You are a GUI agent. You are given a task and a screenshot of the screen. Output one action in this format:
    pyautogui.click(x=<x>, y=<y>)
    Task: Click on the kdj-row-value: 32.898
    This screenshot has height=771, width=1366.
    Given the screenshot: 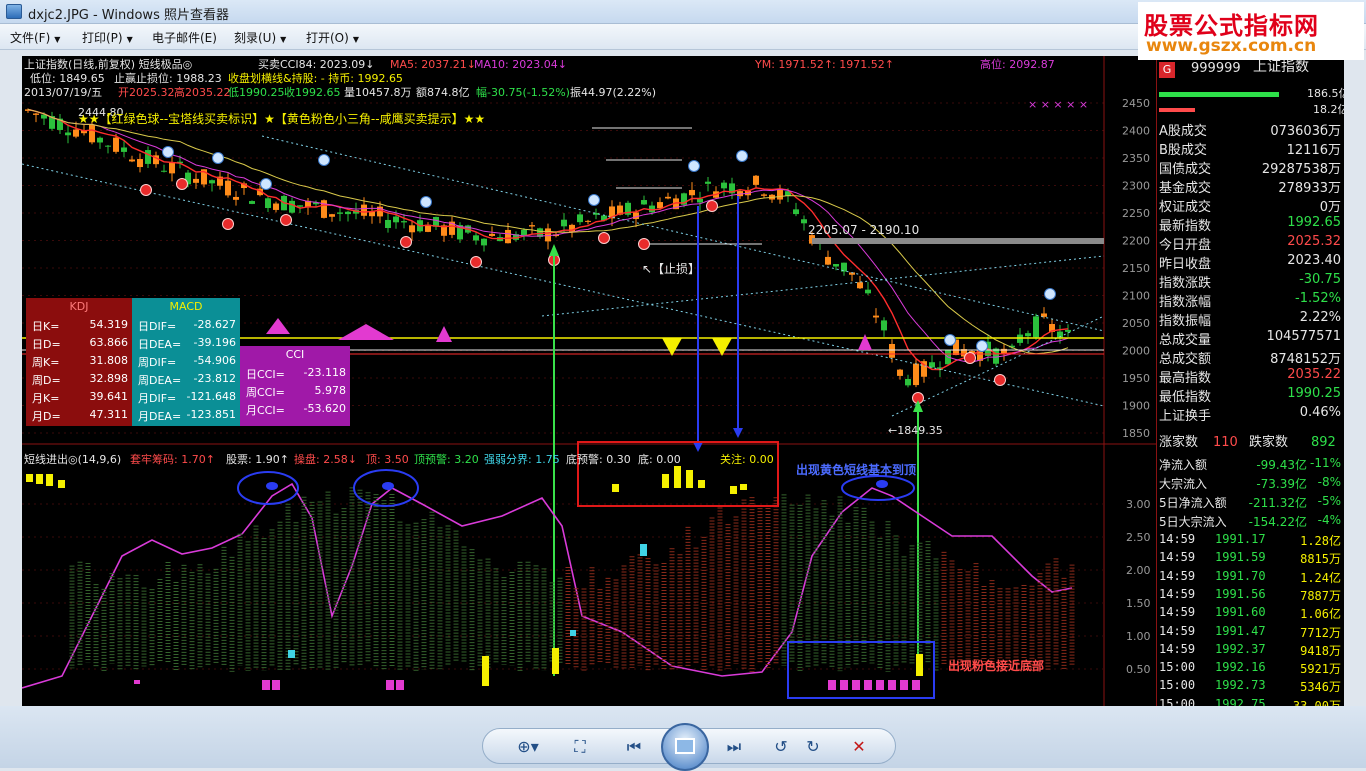 What is the action you would take?
    pyautogui.click(x=109, y=378)
    